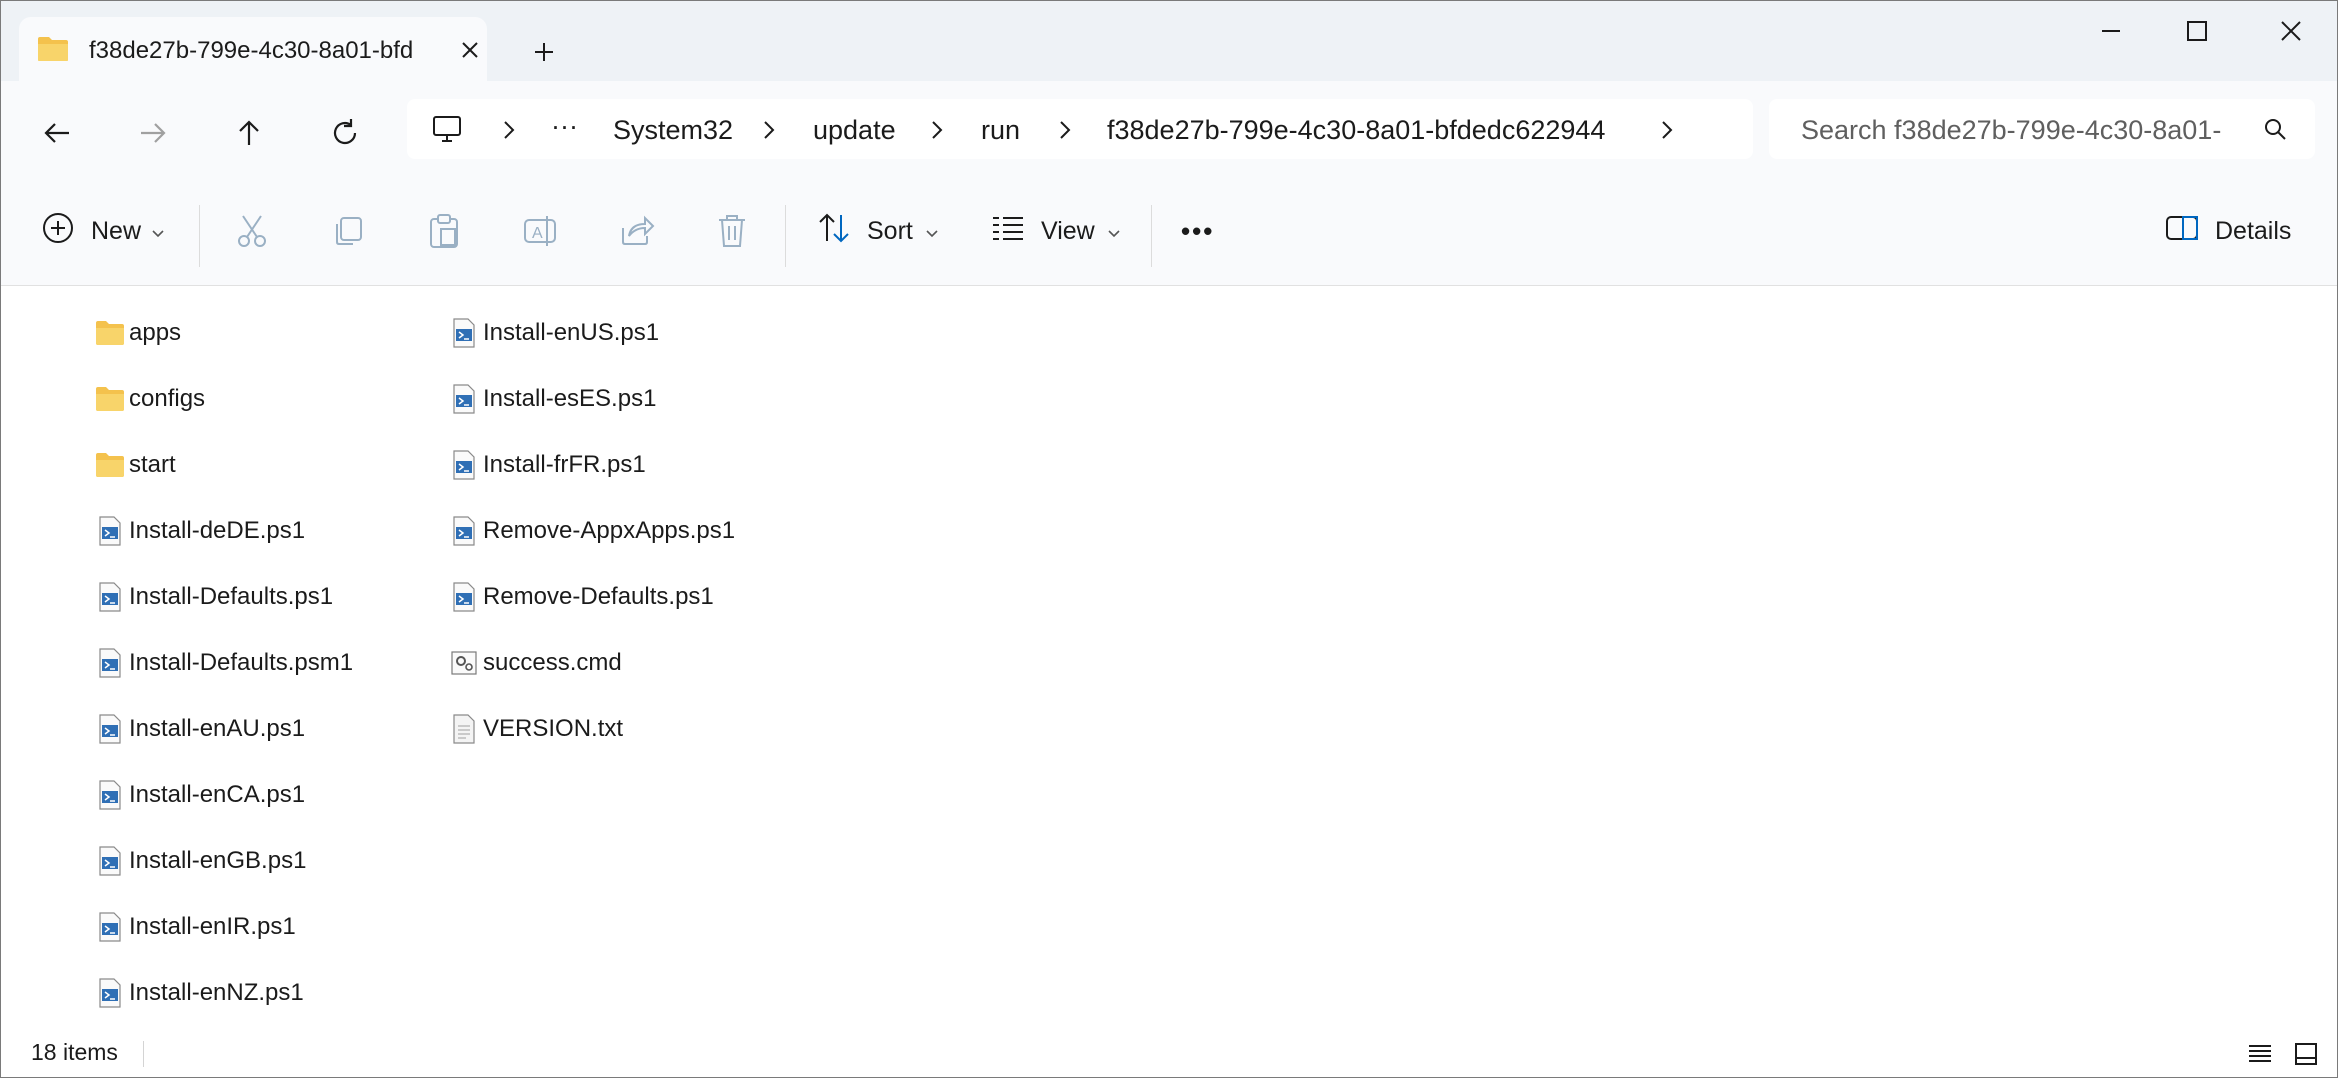 Image resolution: width=2338 pixels, height=1078 pixels. I want to click on close-tab-icon, so click(470, 50).